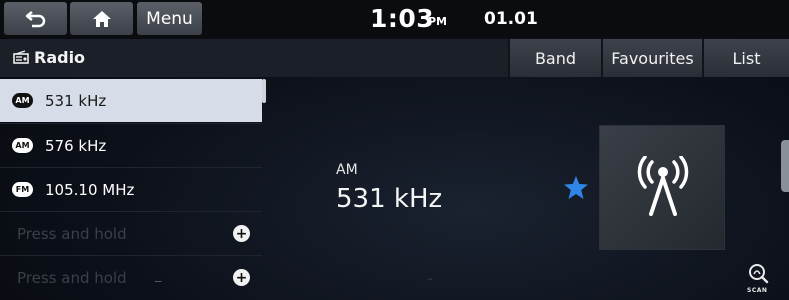 The height and width of the screenshot is (300, 789). What do you see at coordinates (389, 199) in the screenshot?
I see `current-frequency: 531 kHz` at bounding box center [389, 199].